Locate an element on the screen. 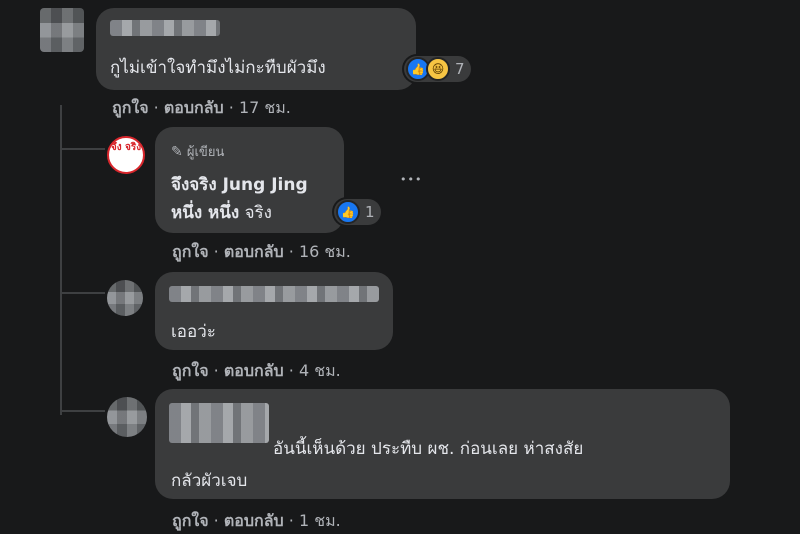 The height and width of the screenshot is (534, 800). timestamp: 16 ชม. is located at coordinates (325, 251).